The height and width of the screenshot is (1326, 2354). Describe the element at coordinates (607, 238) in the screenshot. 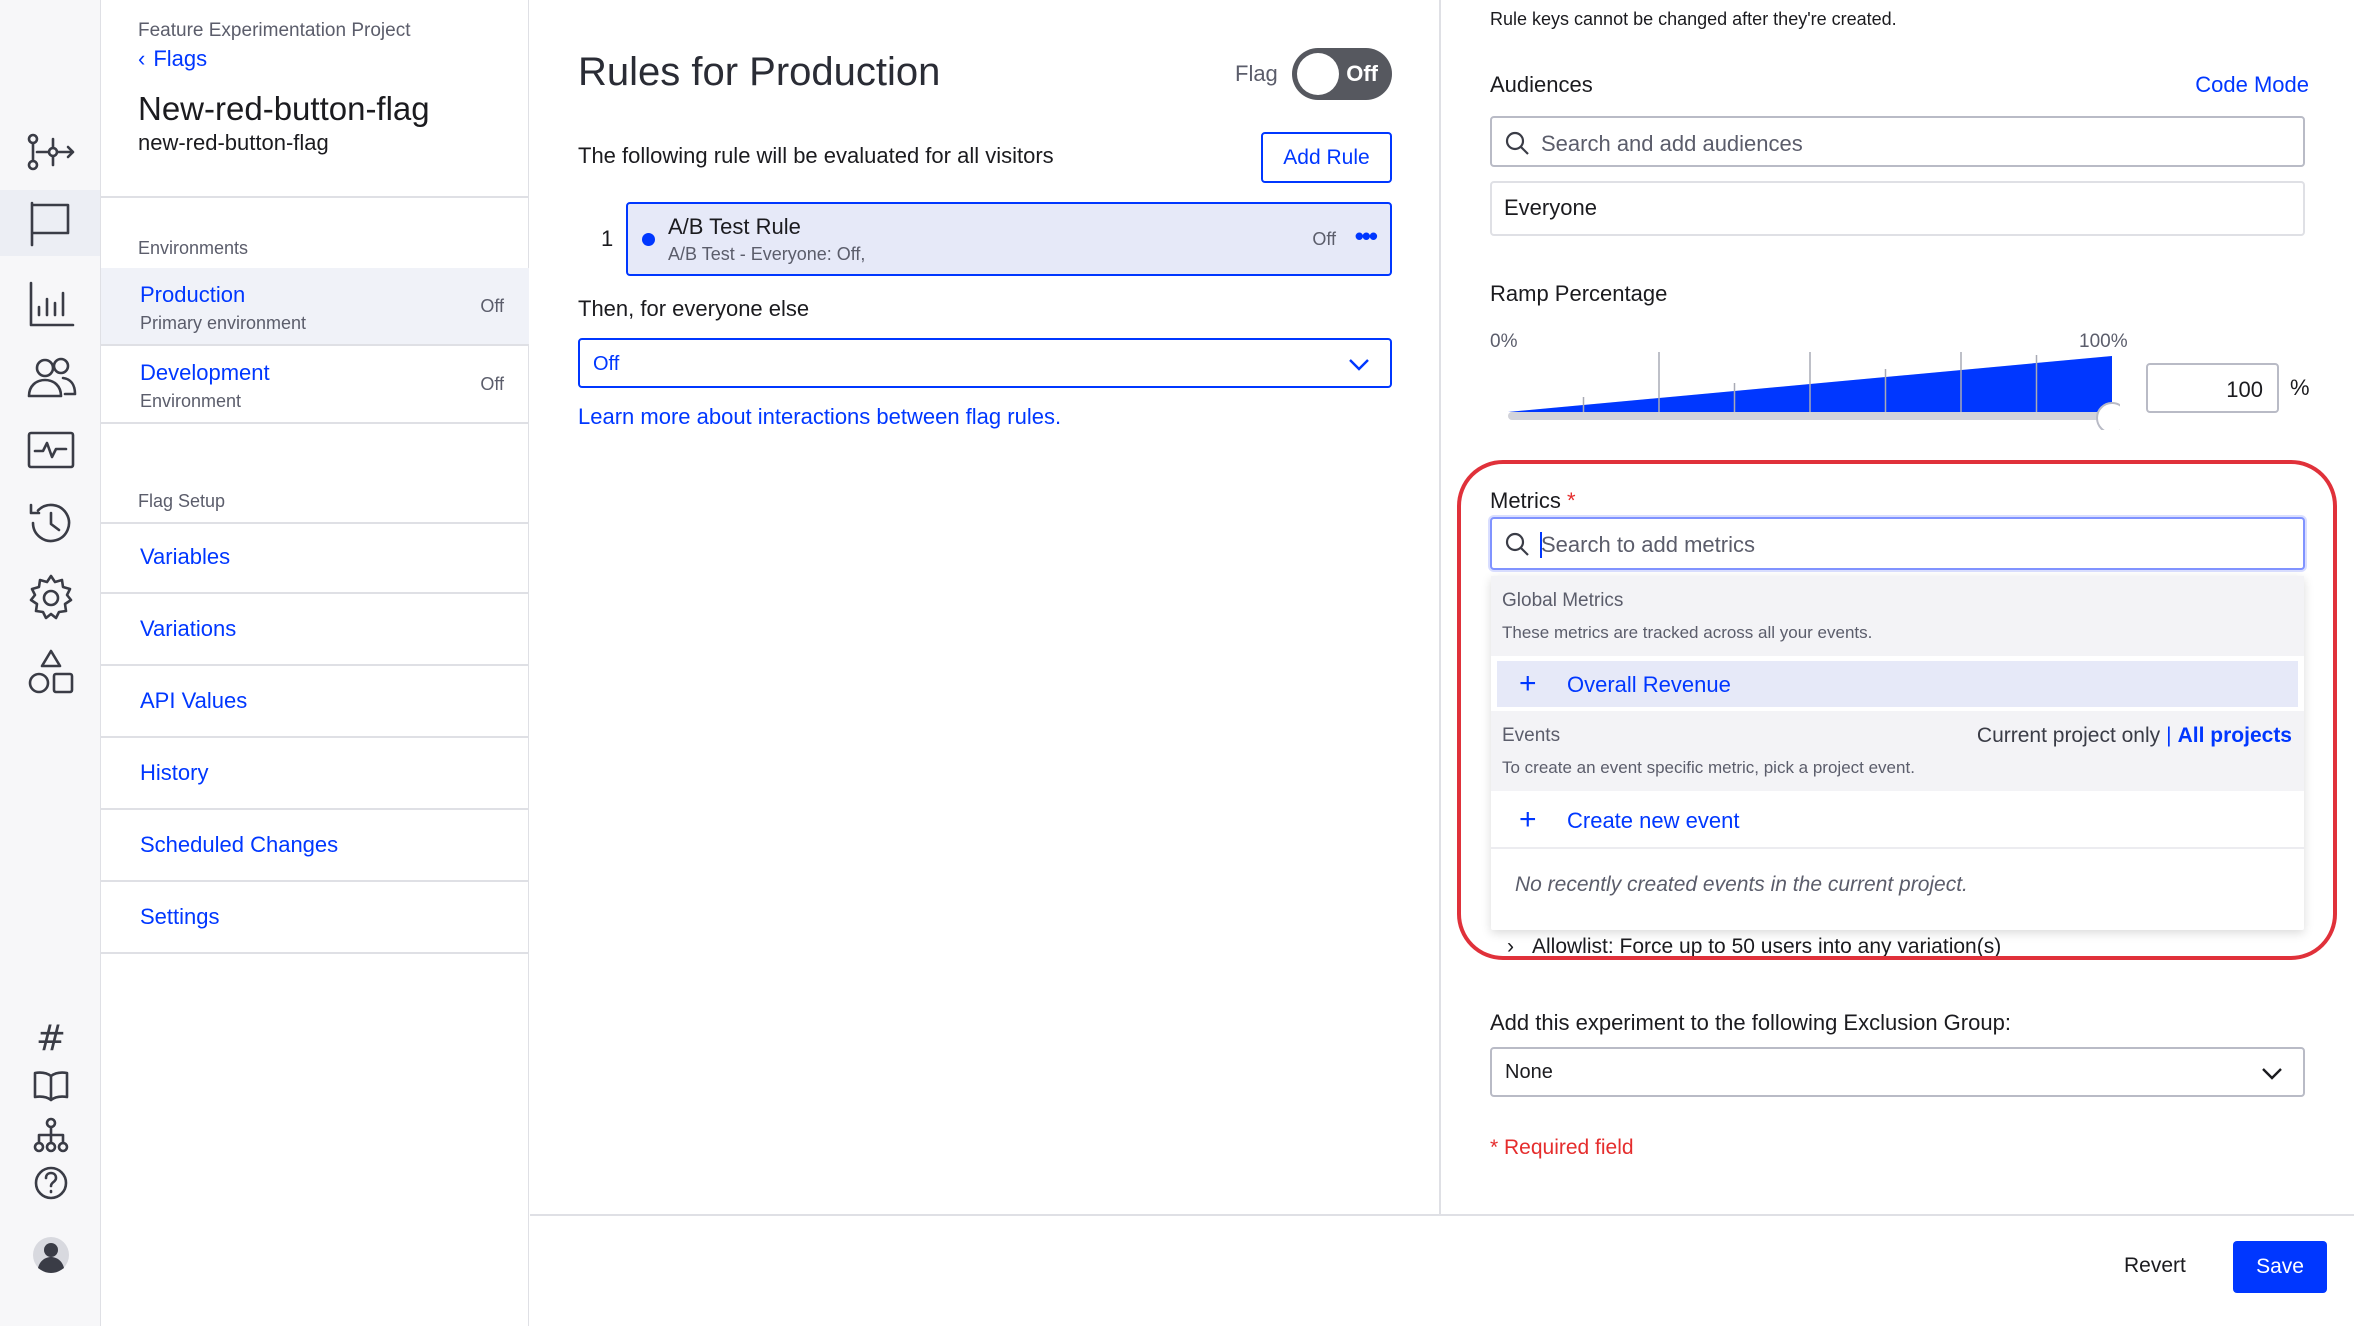

I see `rule-number: 1` at that location.